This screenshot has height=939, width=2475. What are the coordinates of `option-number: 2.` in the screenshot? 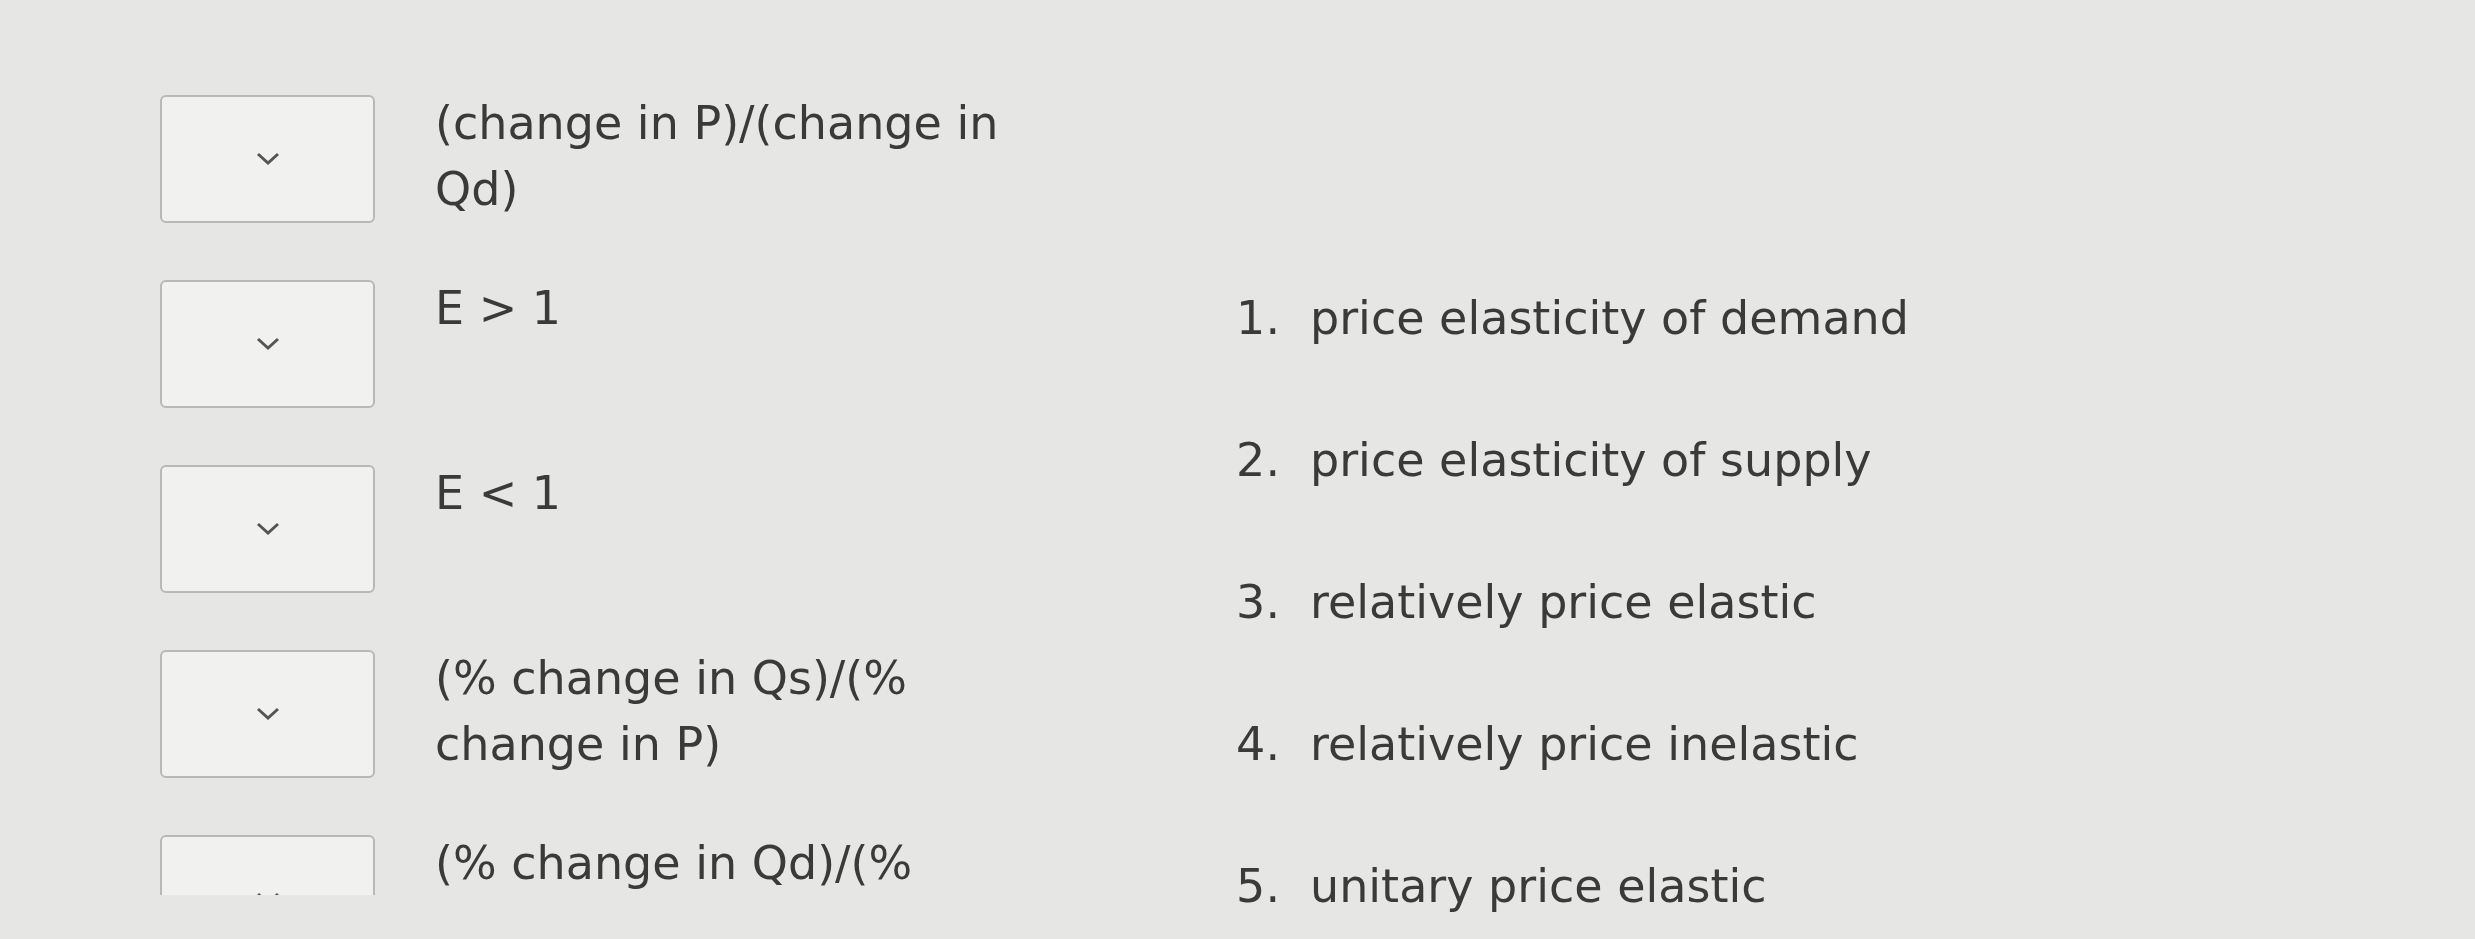 It's located at (1257, 460).